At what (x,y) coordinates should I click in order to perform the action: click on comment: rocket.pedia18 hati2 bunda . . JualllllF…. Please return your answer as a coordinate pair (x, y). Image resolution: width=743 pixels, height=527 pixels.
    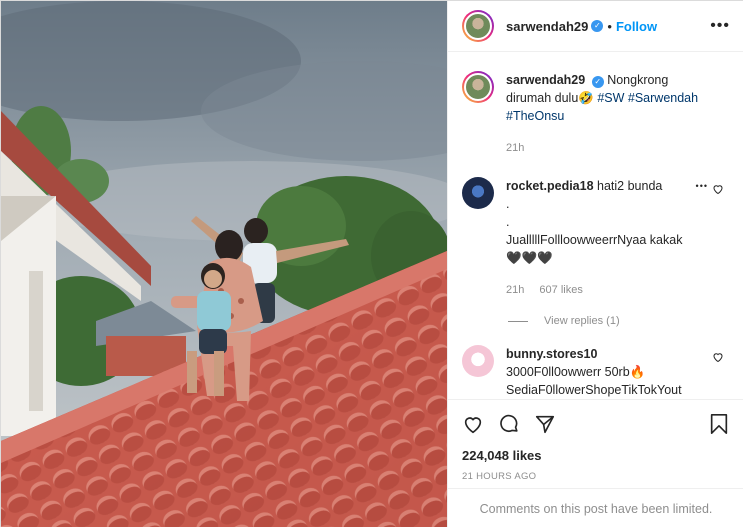
    Looking at the image, I should click on (596, 238).